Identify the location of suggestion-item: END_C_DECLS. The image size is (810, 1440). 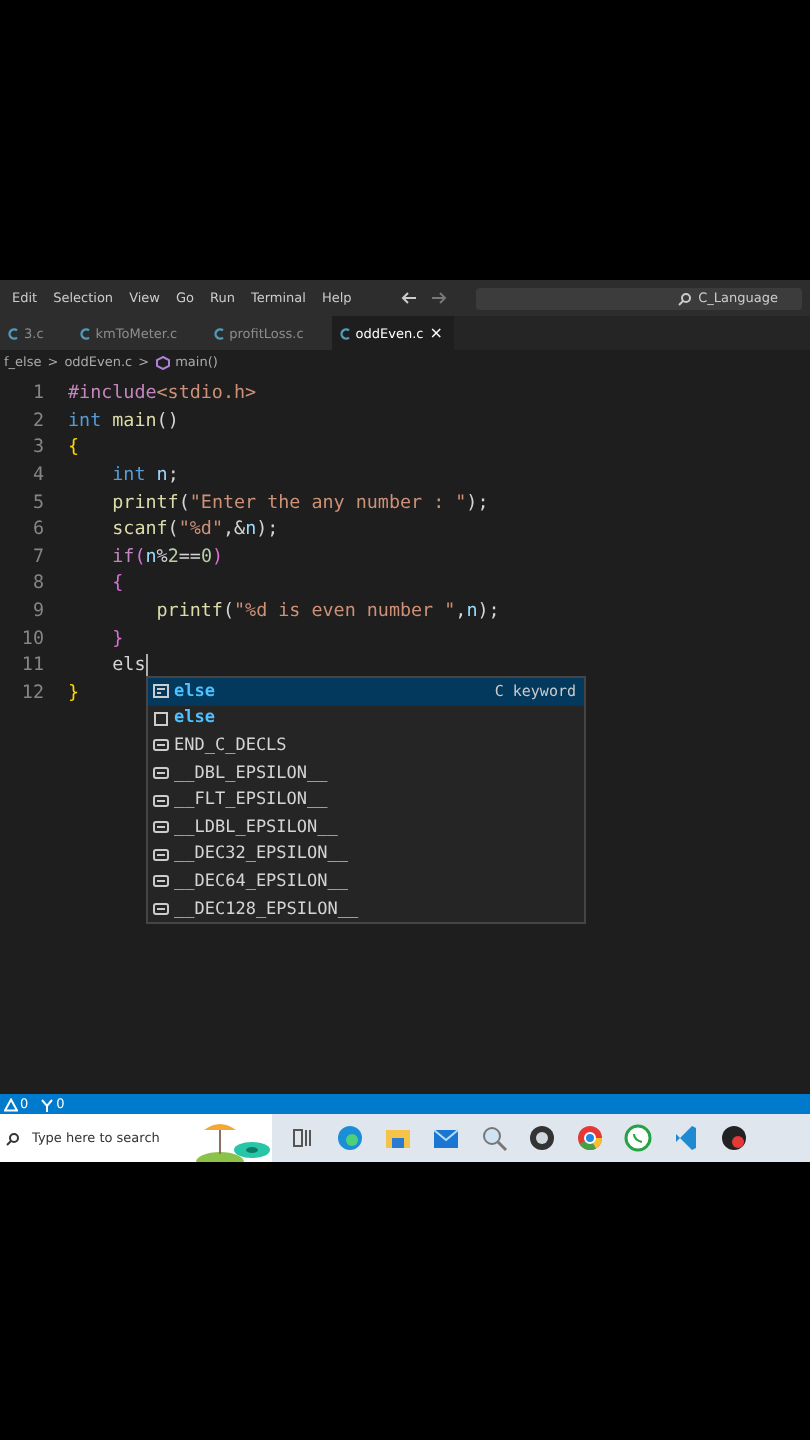
(366, 746).